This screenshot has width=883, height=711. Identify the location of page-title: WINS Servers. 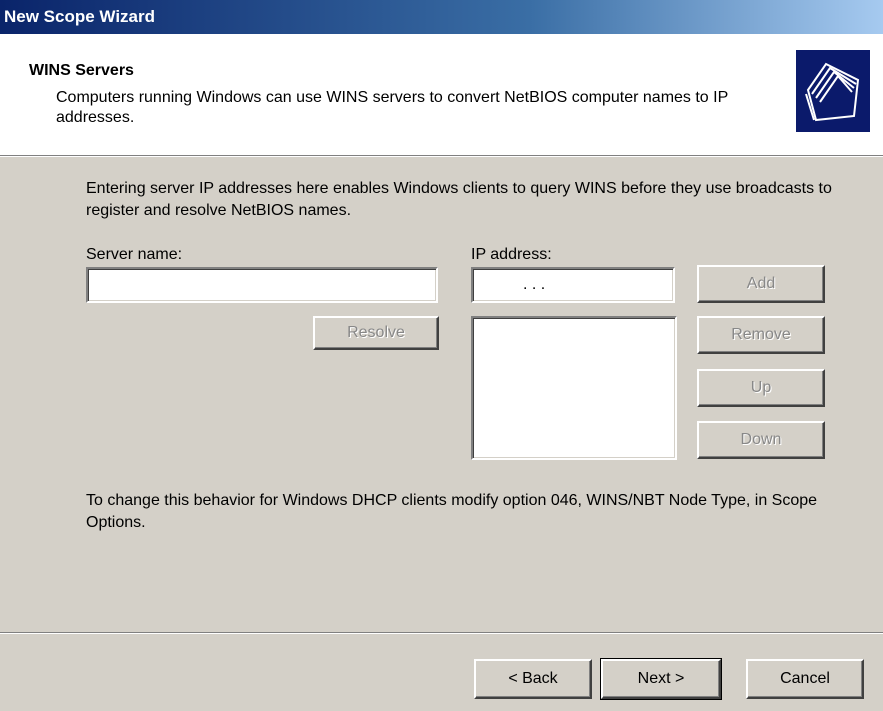
(81, 70).